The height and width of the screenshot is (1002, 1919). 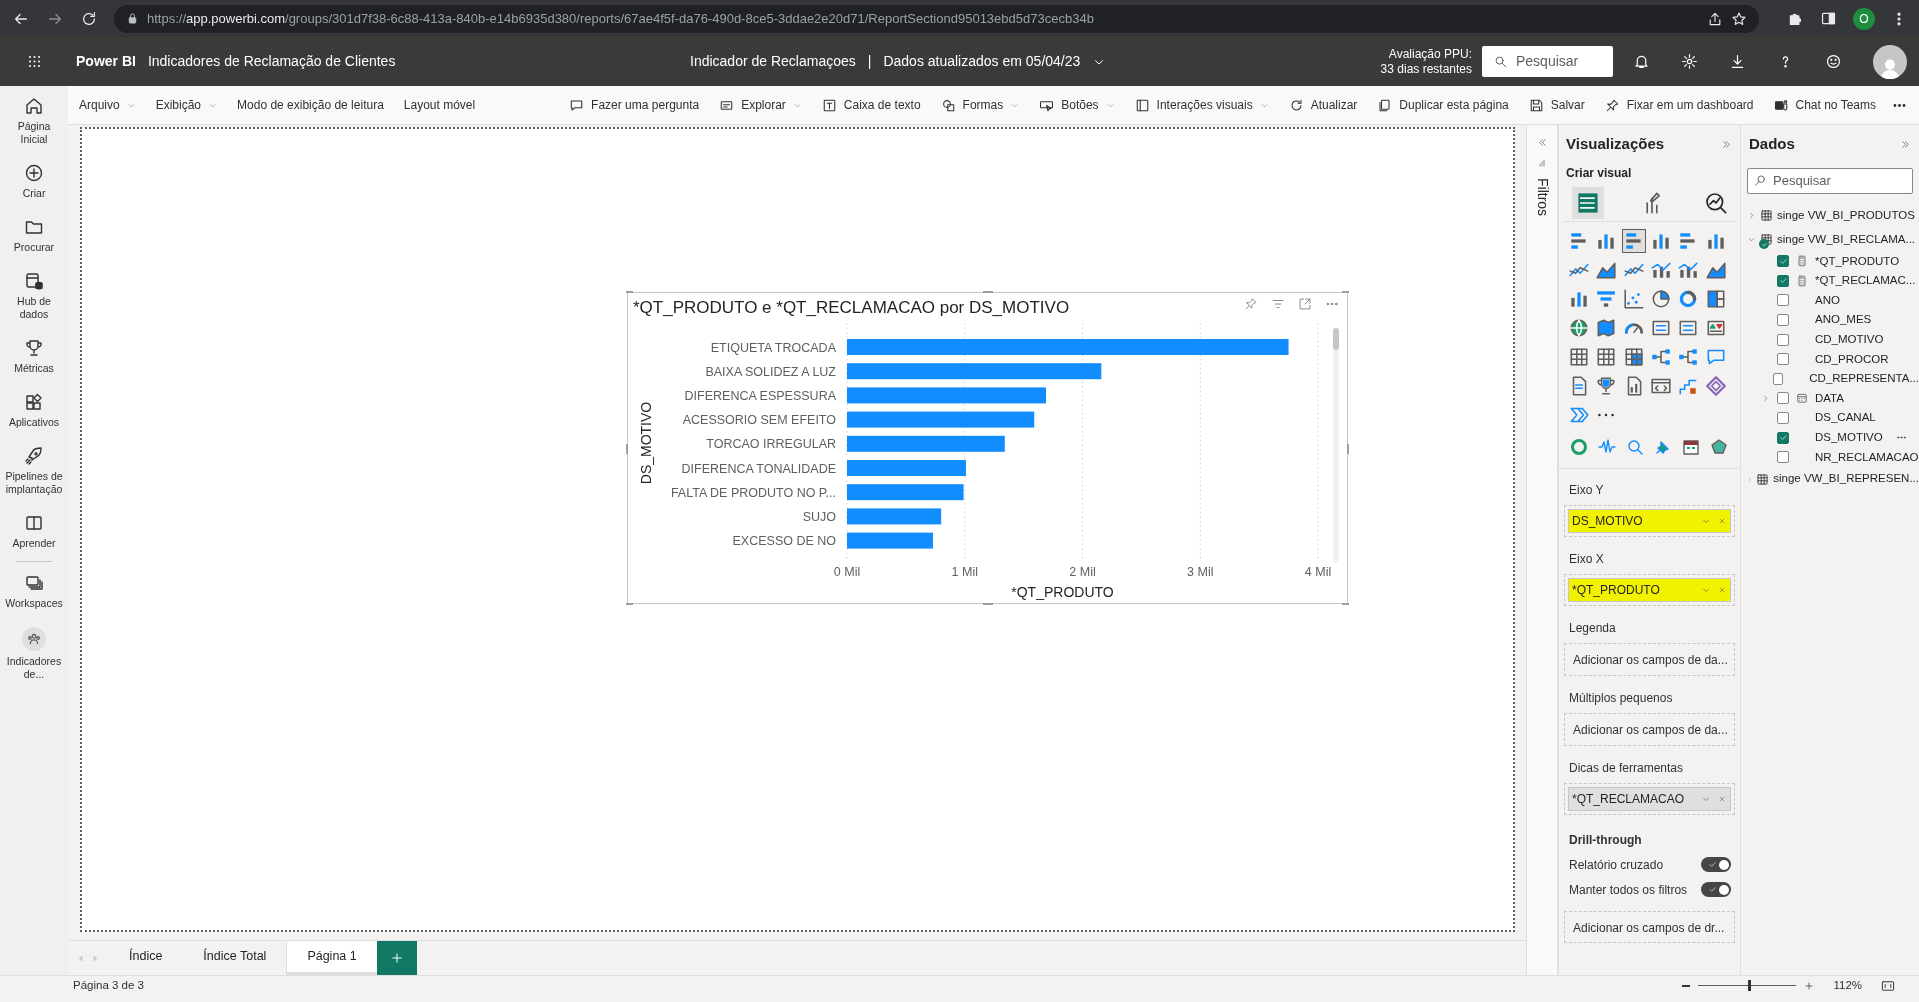 What do you see at coordinates (34, 61) in the screenshot?
I see `app-launcher-icon` at bounding box center [34, 61].